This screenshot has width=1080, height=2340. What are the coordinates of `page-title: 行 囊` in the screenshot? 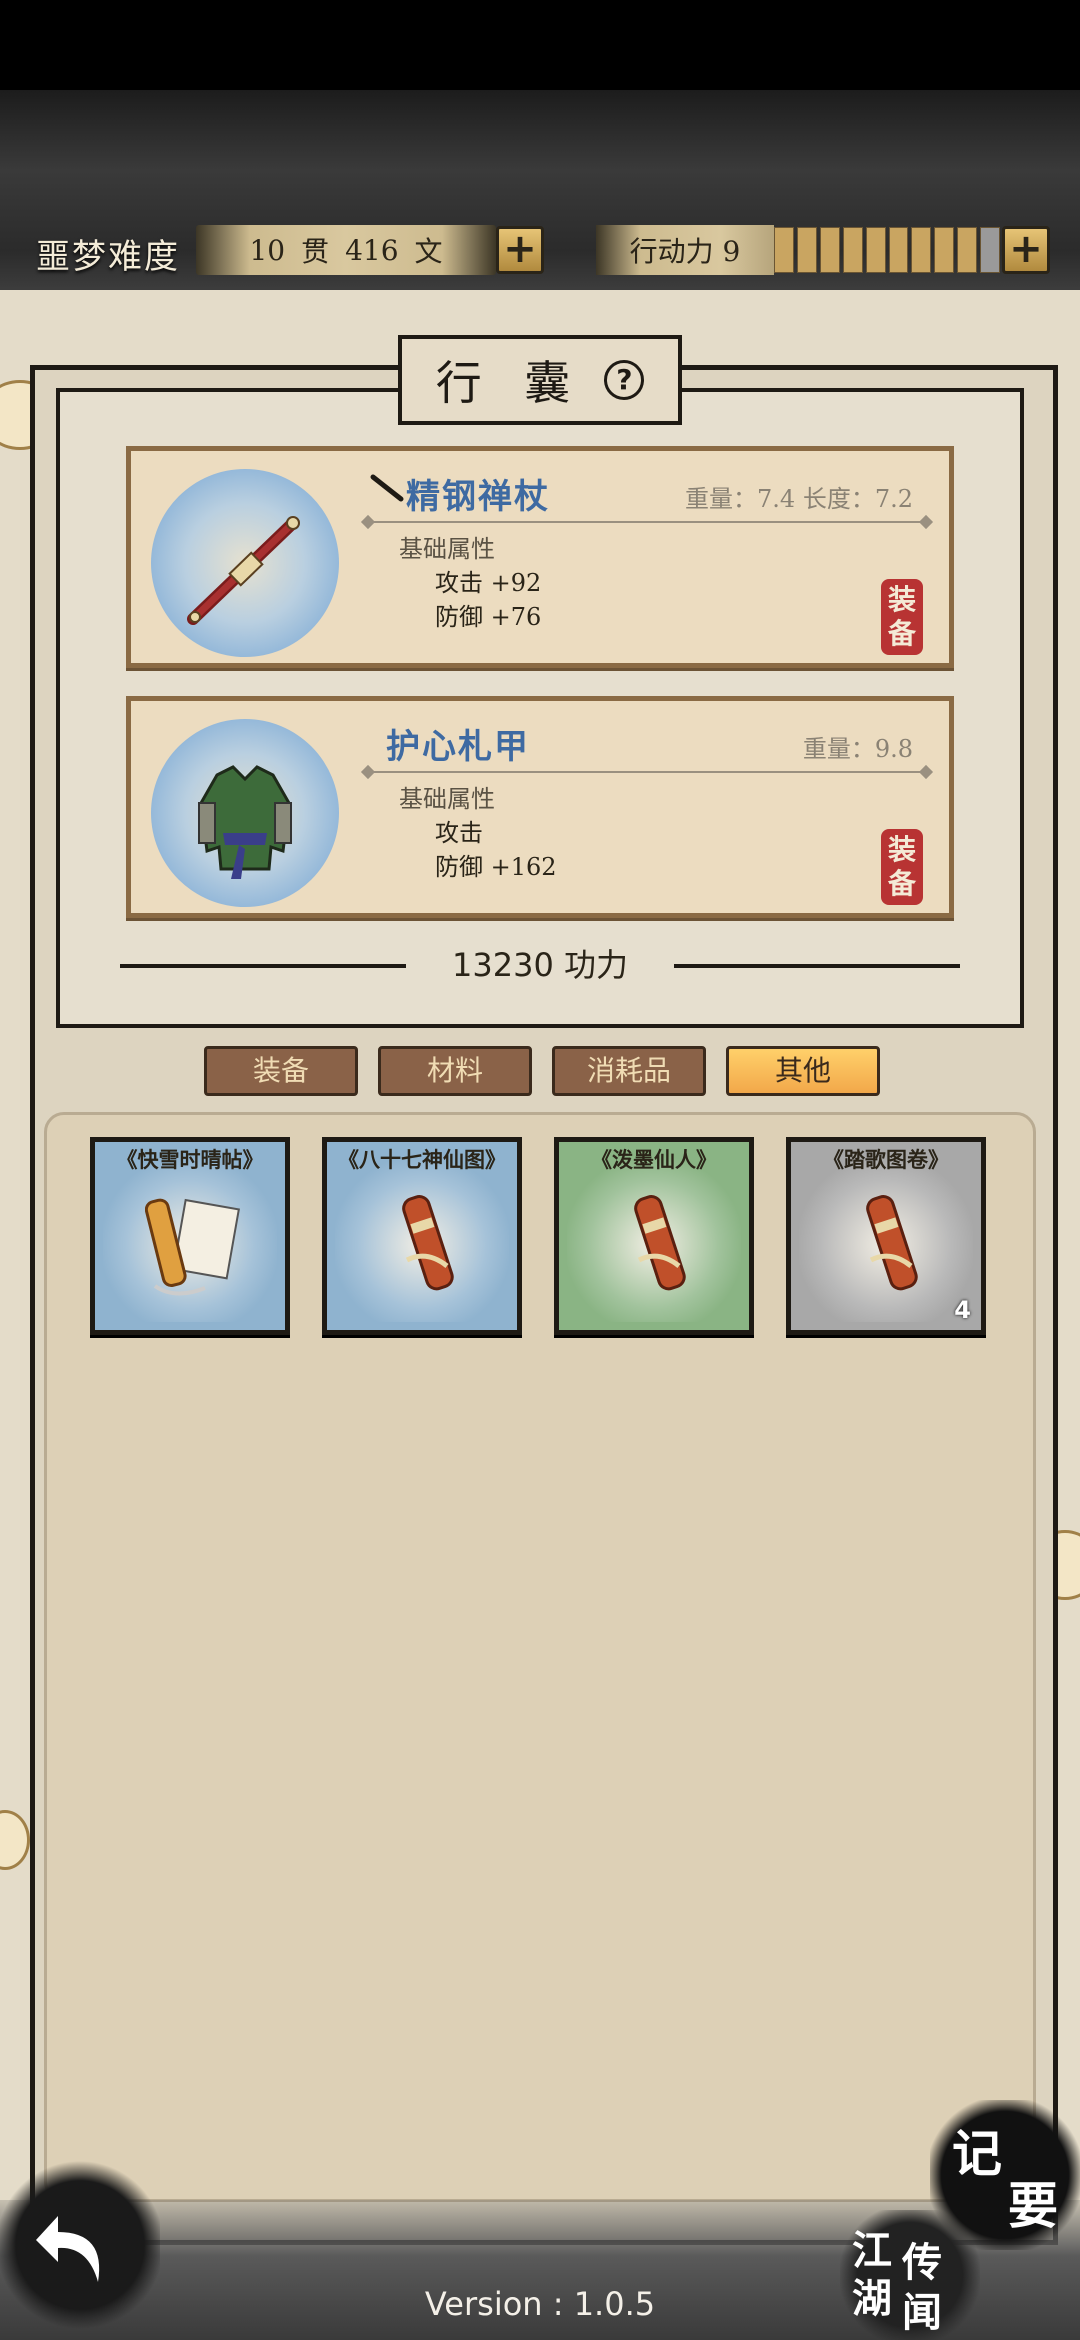 It's located at (510, 383).